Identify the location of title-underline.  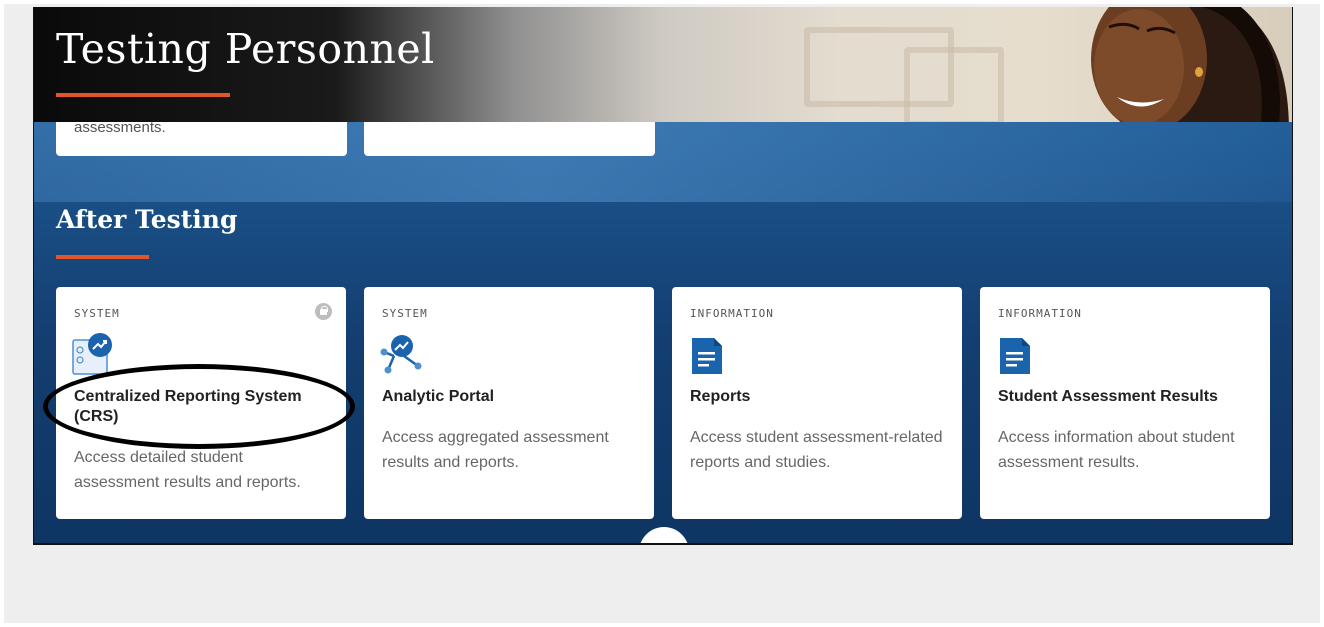
(143, 95).